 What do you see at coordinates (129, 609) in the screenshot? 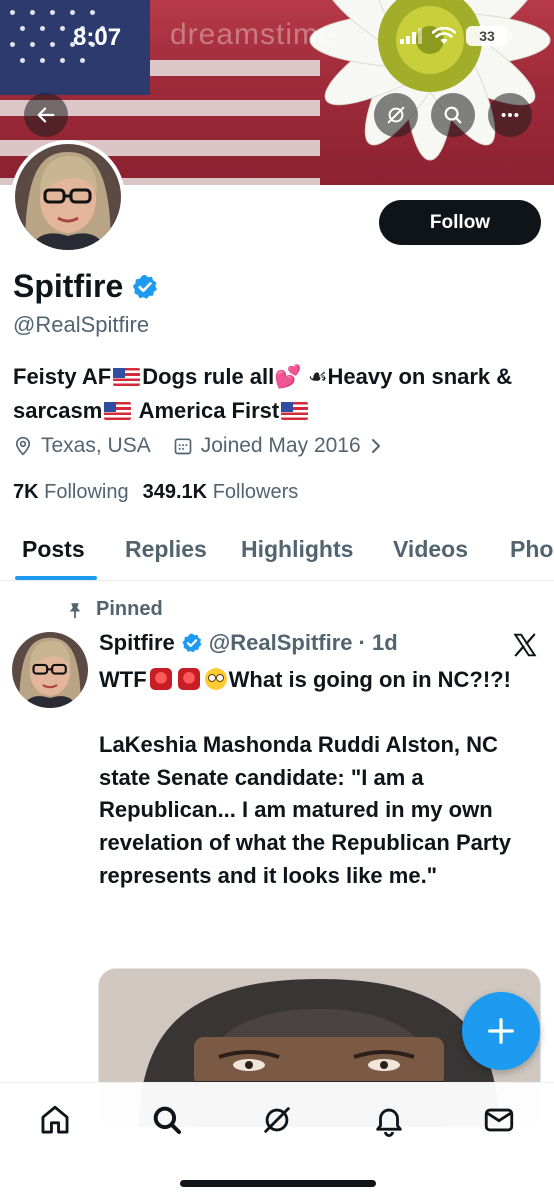
I see `pinned-label: Pinned` at bounding box center [129, 609].